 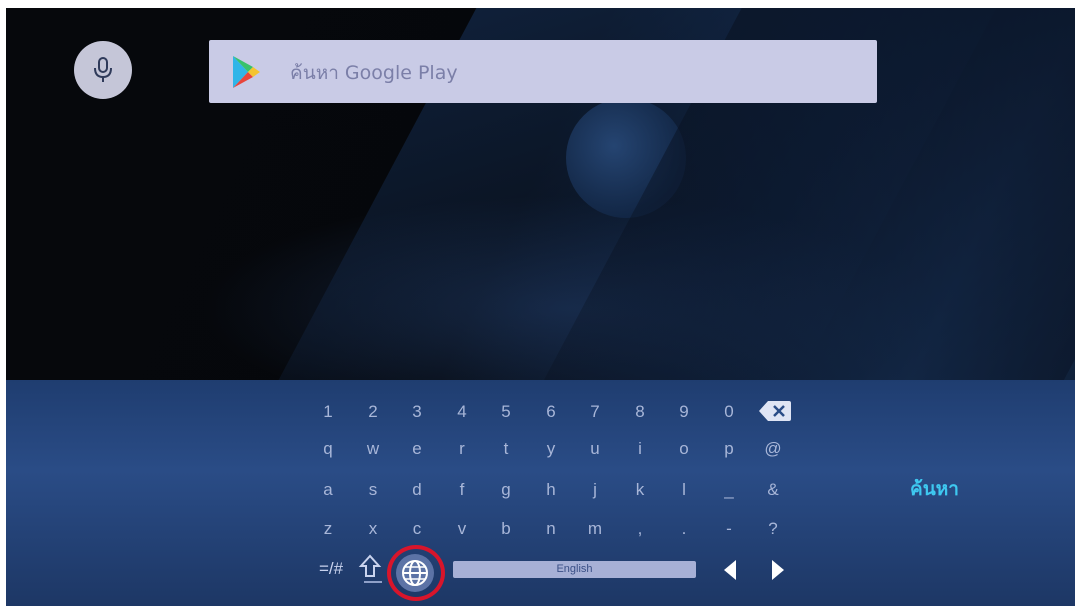 What do you see at coordinates (328, 449) in the screenshot?
I see `keyboard-key: q` at bounding box center [328, 449].